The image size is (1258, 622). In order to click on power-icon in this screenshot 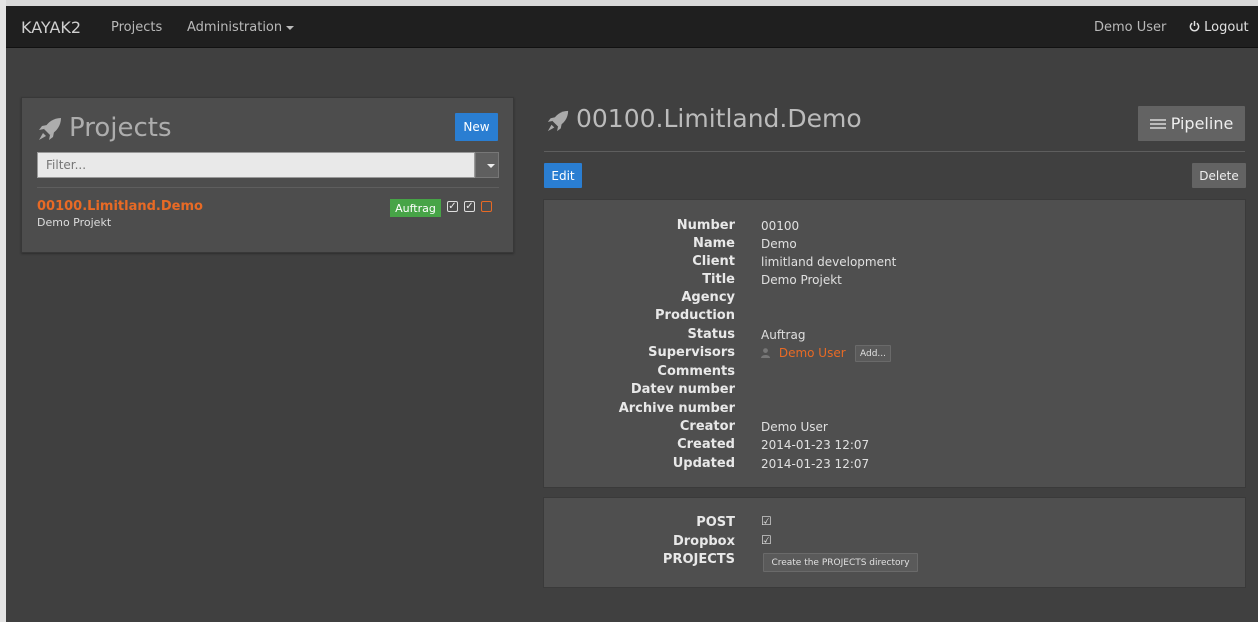, I will do `click(1194, 26)`.